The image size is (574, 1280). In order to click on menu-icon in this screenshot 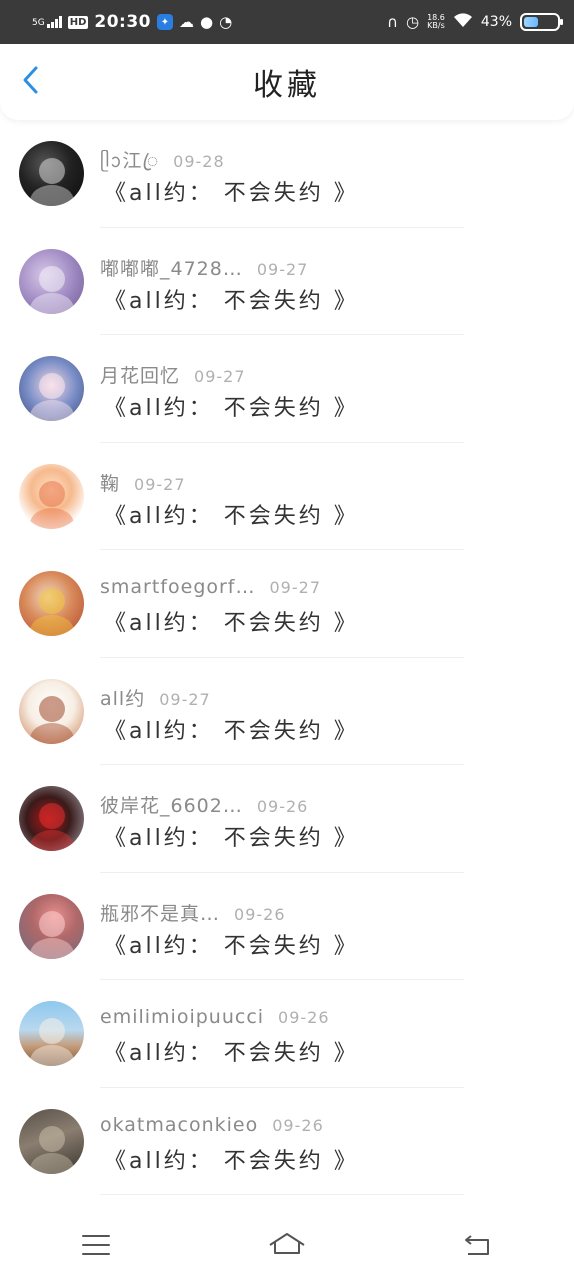, I will do `click(96, 1247)`.